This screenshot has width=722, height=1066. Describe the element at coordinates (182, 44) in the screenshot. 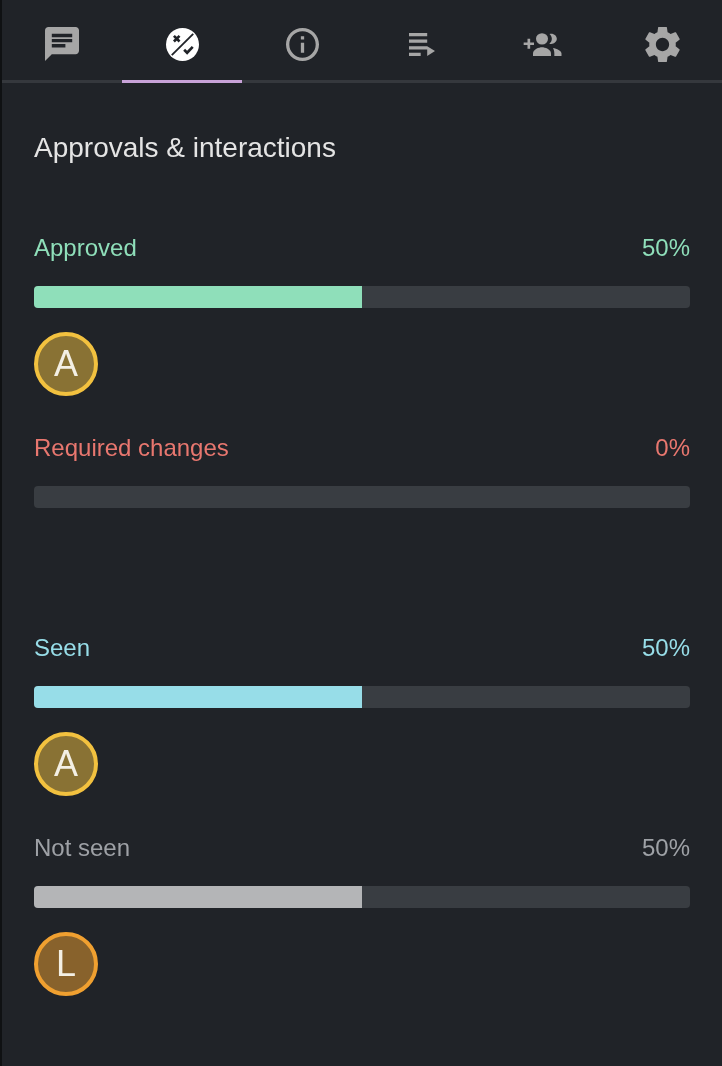

I see `cross-check-circle-icon` at that location.